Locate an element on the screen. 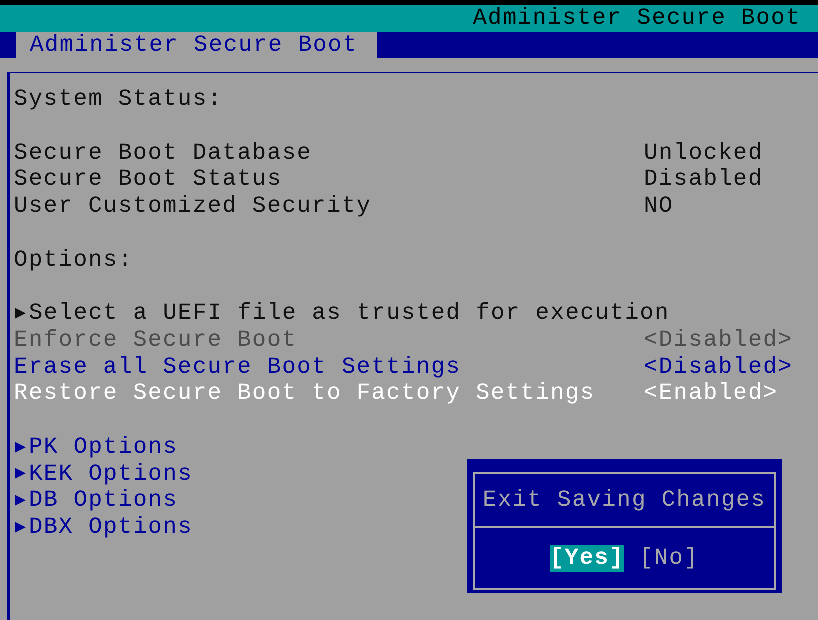 The image size is (818, 620). status-label: Secure Boot Status is located at coordinates (149, 179).